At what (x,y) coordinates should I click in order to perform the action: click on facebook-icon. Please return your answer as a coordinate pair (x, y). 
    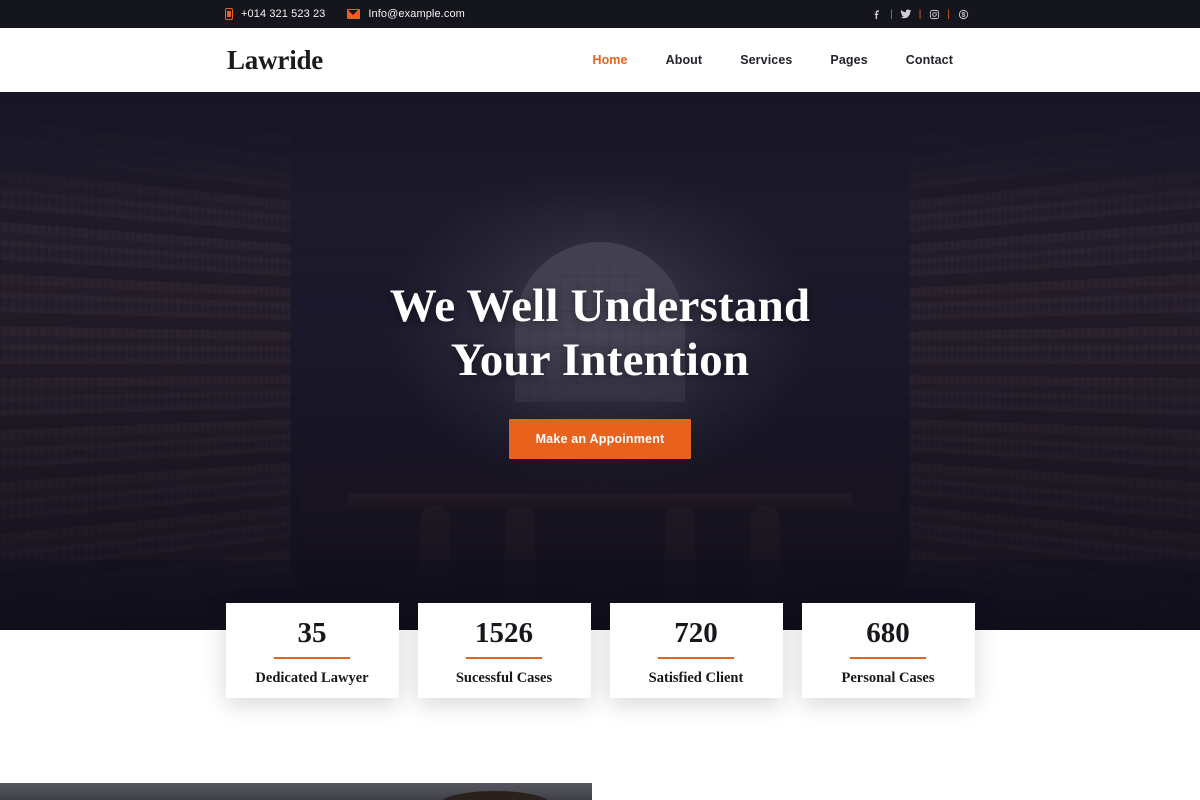
    Looking at the image, I should click on (877, 14).